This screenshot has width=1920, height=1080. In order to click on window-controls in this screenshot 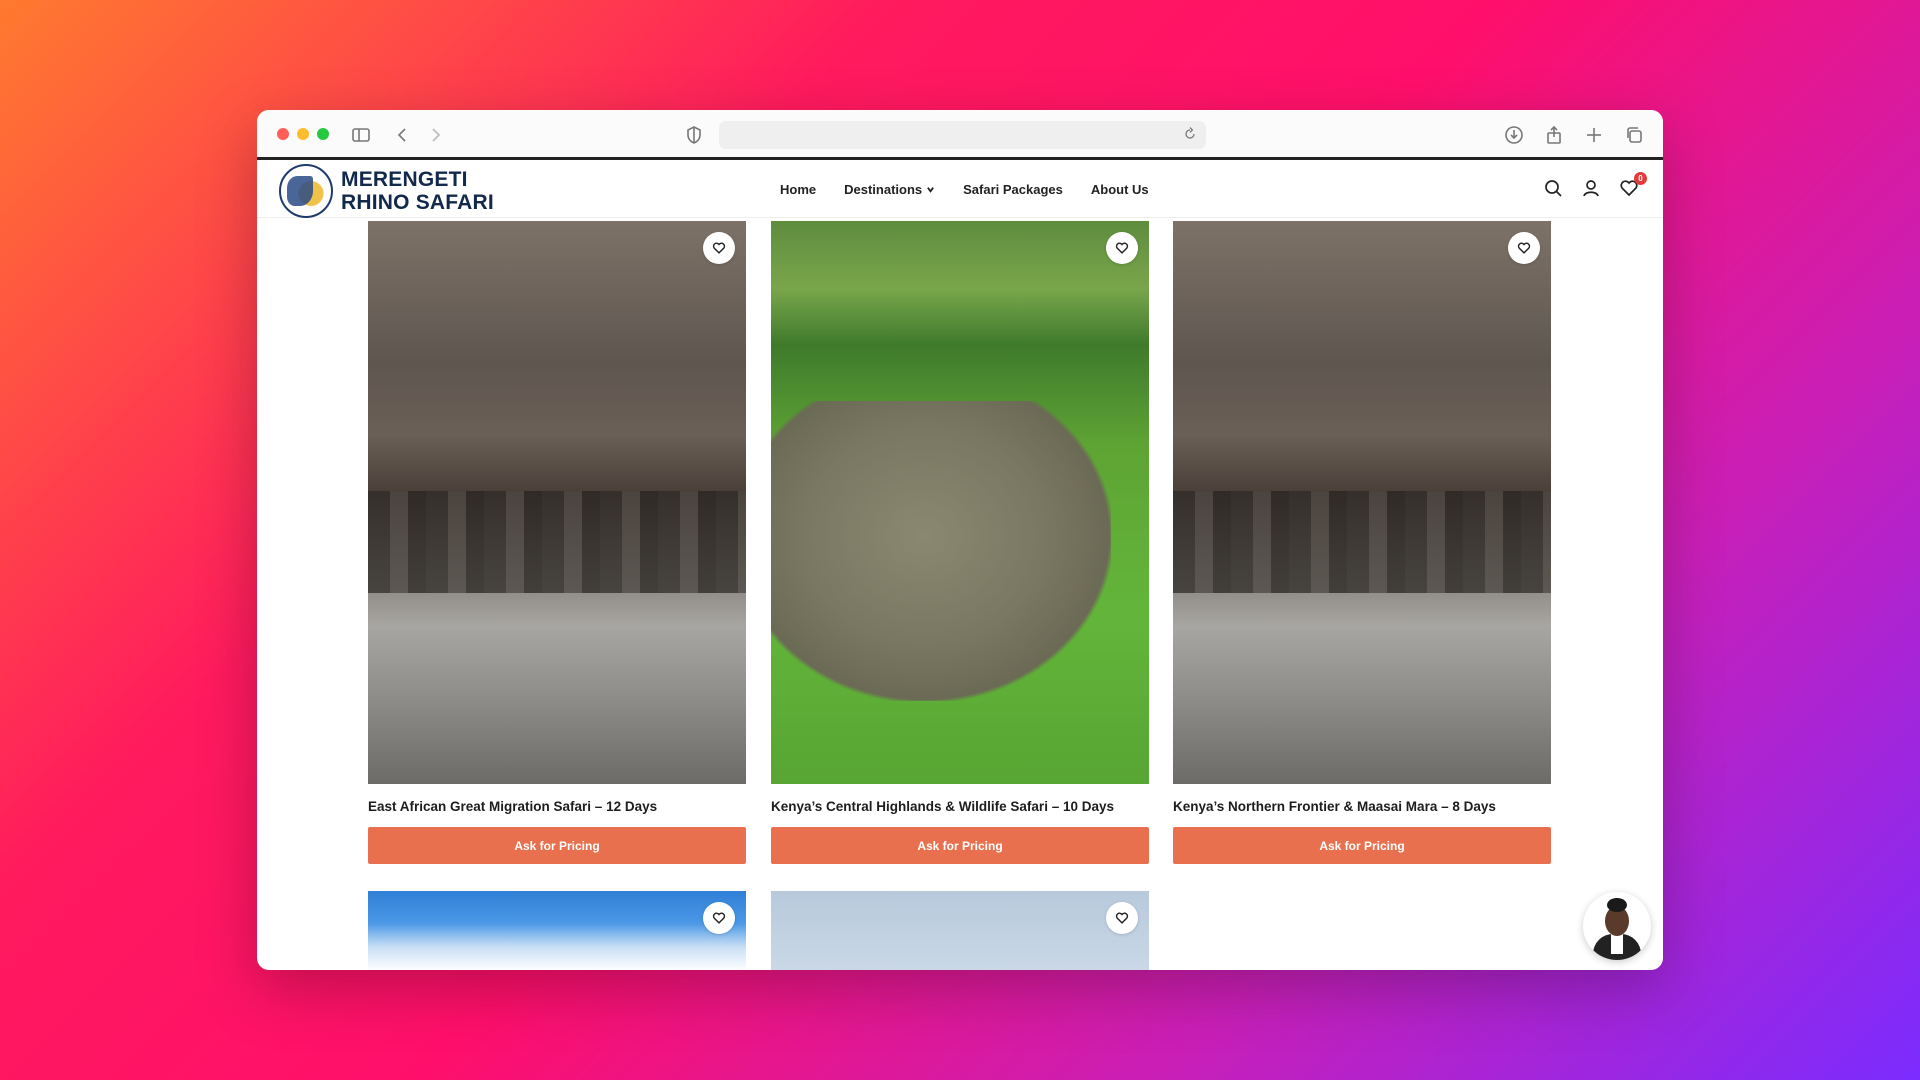, I will do `click(303, 134)`.